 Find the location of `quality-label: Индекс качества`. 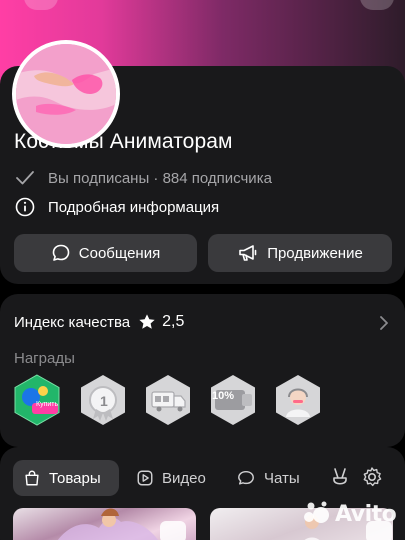

quality-label: Индекс качества is located at coordinates (72, 322).